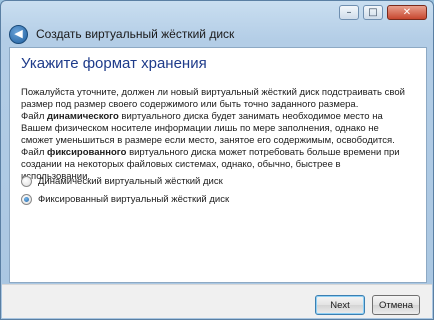 This screenshot has width=434, height=320. Describe the element at coordinates (26, 181) in the screenshot. I see `radio-button` at that location.